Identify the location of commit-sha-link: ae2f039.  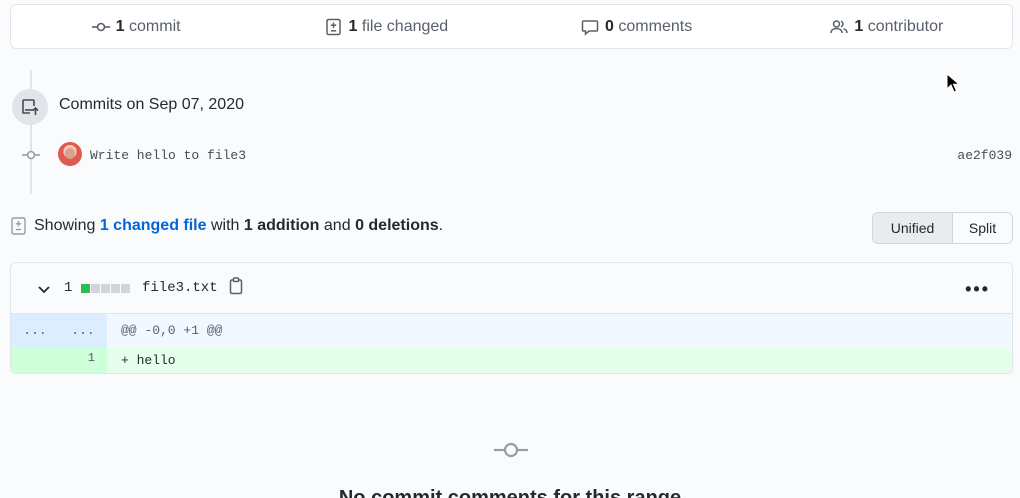
(984, 155).